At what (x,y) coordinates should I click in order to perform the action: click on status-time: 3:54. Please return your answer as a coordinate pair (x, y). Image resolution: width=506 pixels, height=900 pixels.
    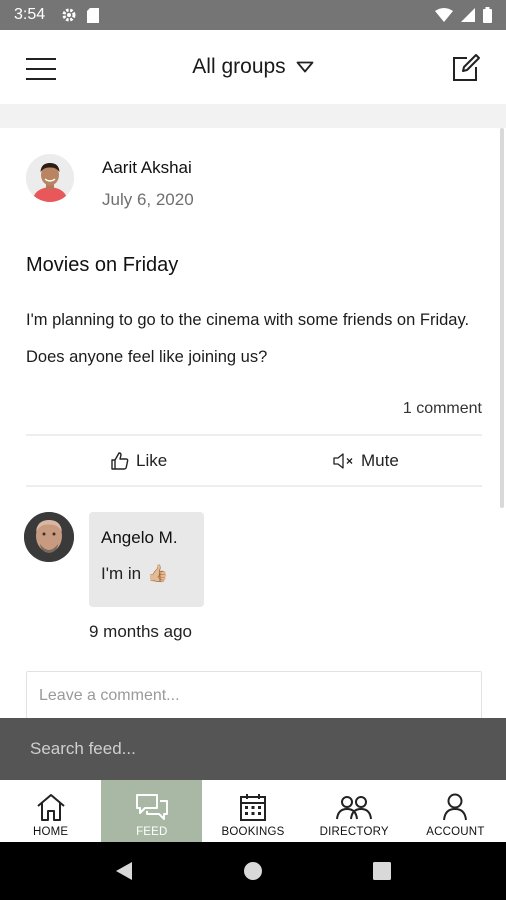
    Looking at the image, I should click on (30, 14).